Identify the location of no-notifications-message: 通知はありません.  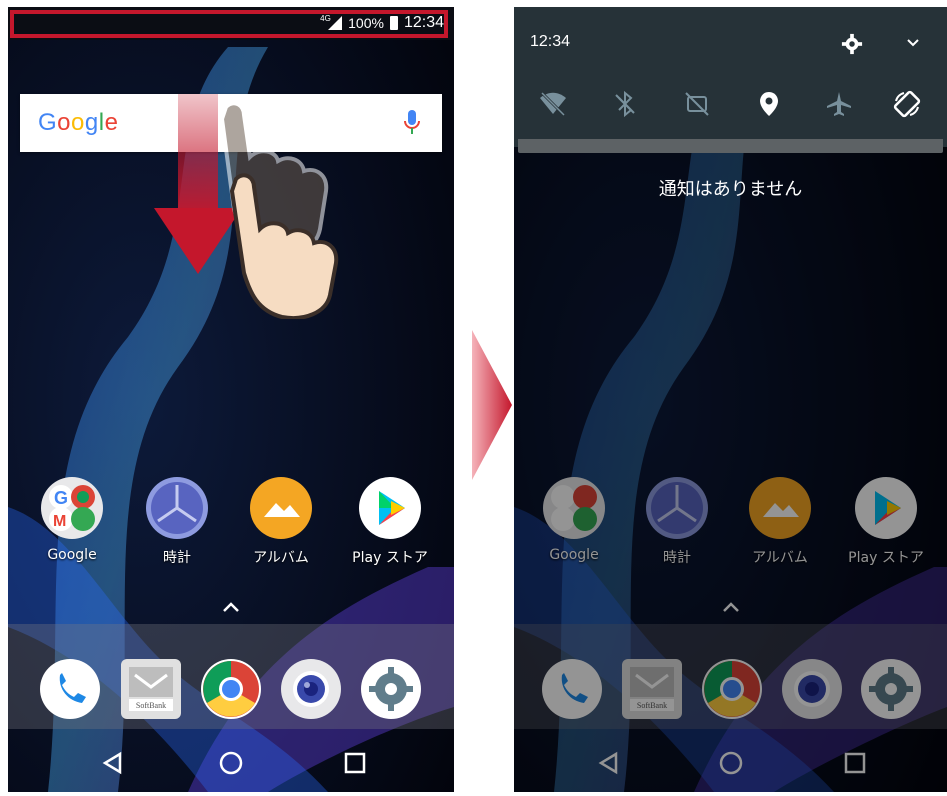
(730, 189).